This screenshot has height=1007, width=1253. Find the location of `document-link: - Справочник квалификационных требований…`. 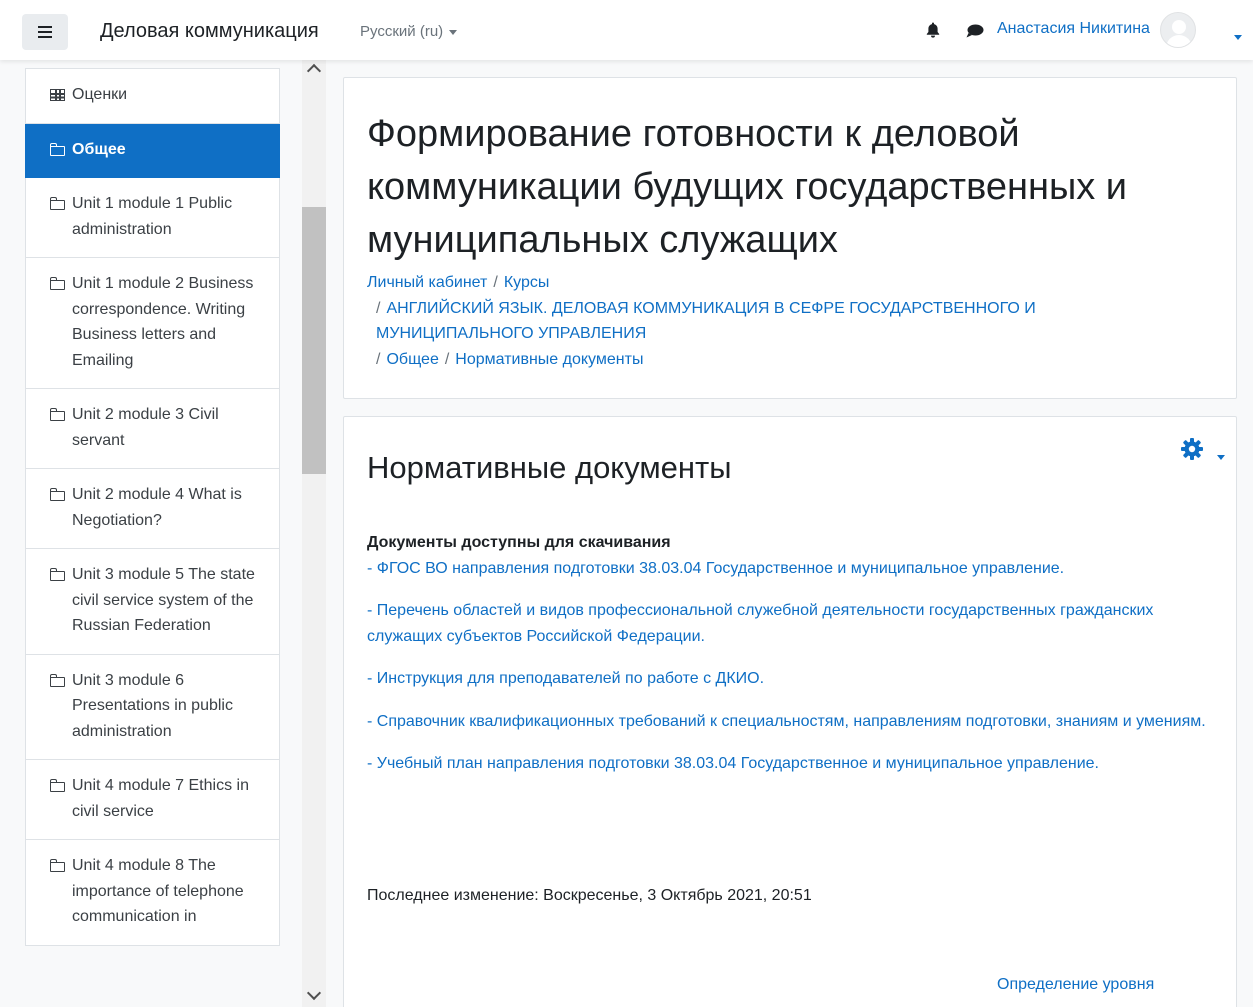

document-link: - Справочник квалификационных требований… is located at coordinates (792, 722).